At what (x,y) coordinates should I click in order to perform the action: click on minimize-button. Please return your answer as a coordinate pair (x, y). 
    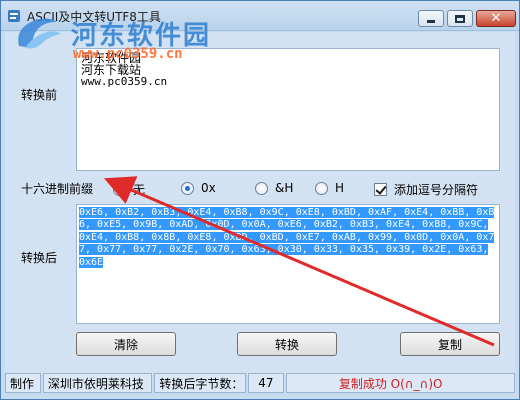
    Looking at the image, I should click on (431, 18).